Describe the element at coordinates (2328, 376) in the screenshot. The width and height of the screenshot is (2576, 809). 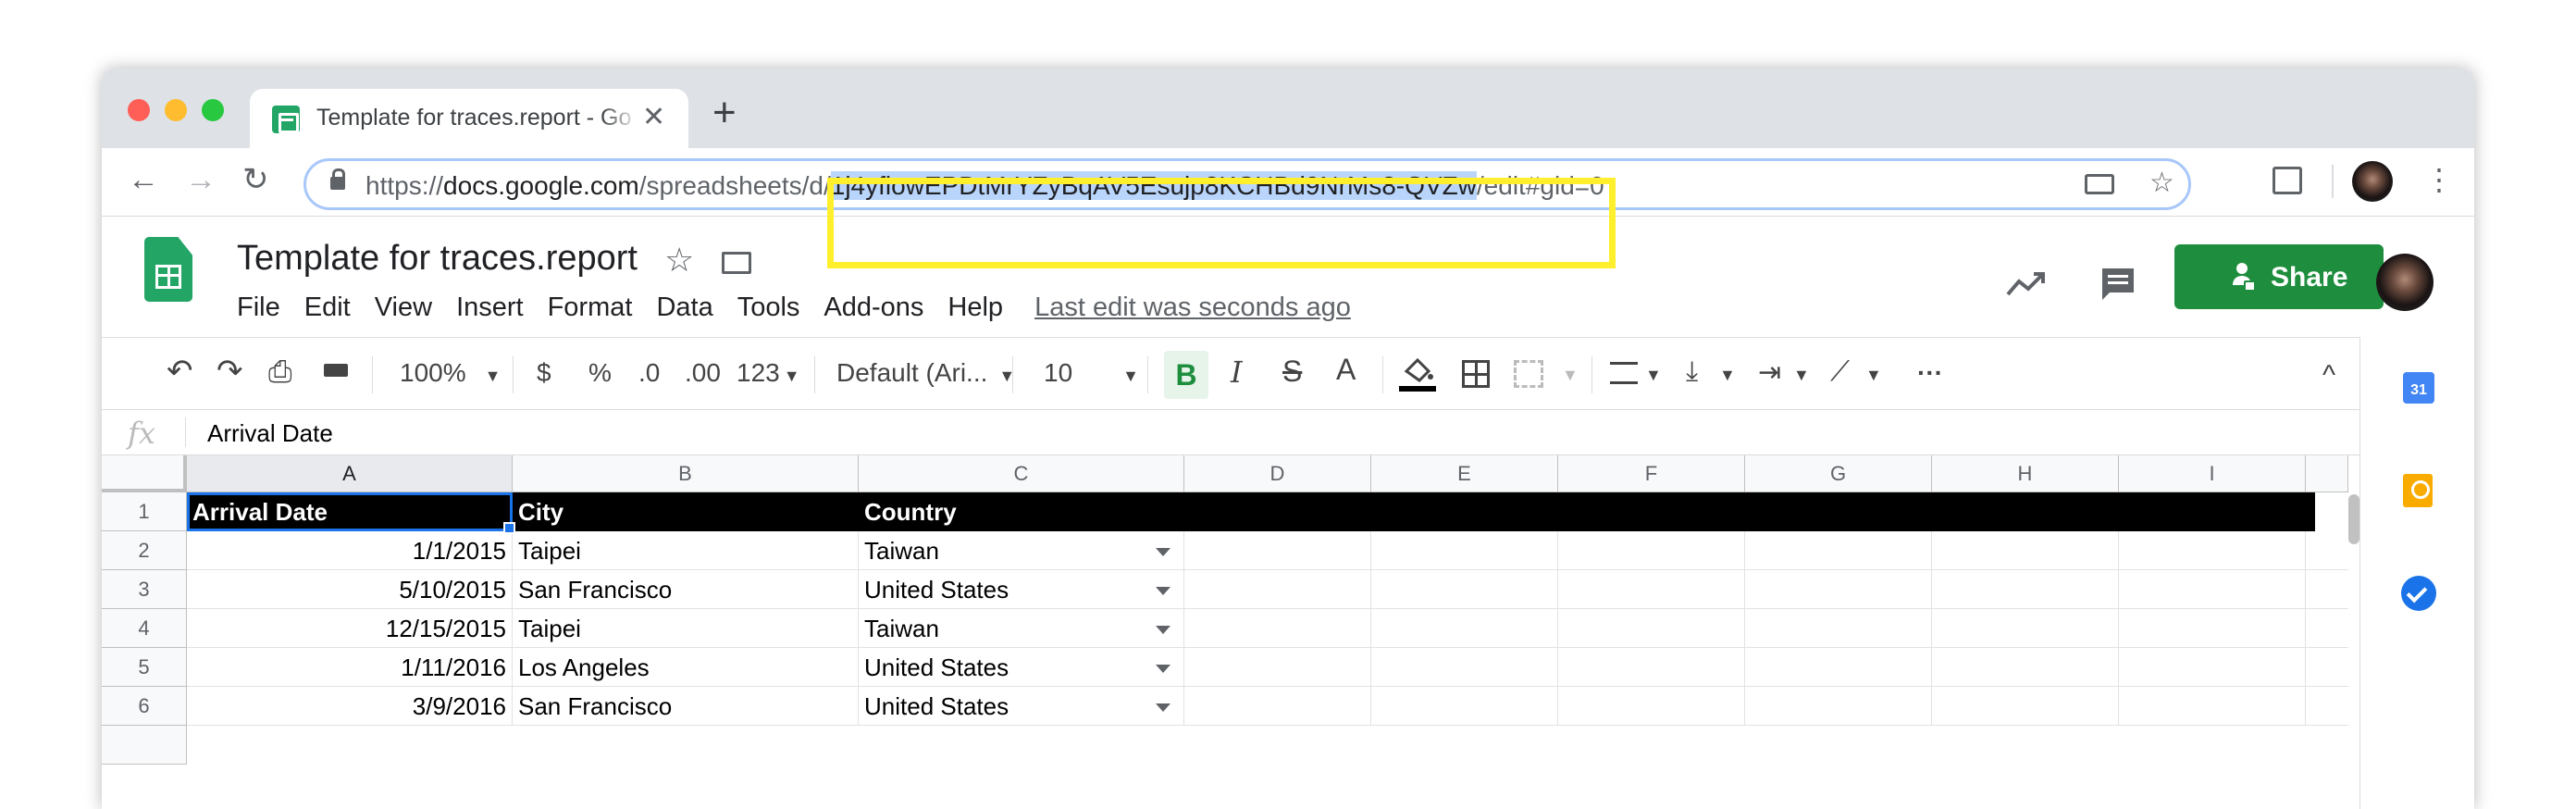
I see `collapse-toolbar-button: ^` at that location.